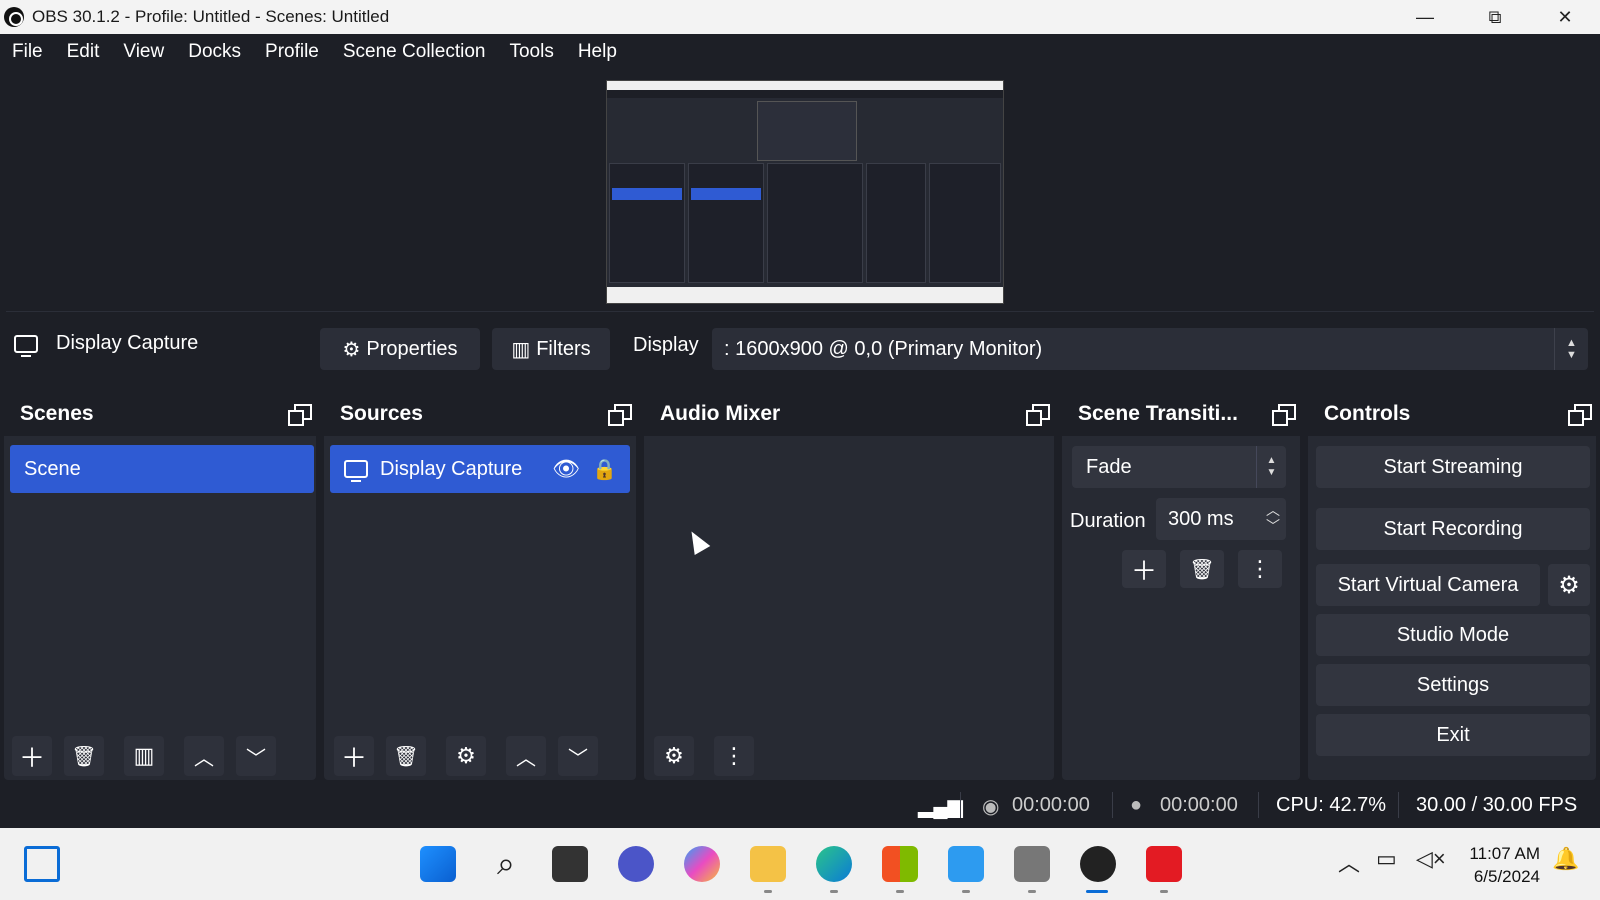  I want to click on duration-value: 300 ms, so click(1201, 518).